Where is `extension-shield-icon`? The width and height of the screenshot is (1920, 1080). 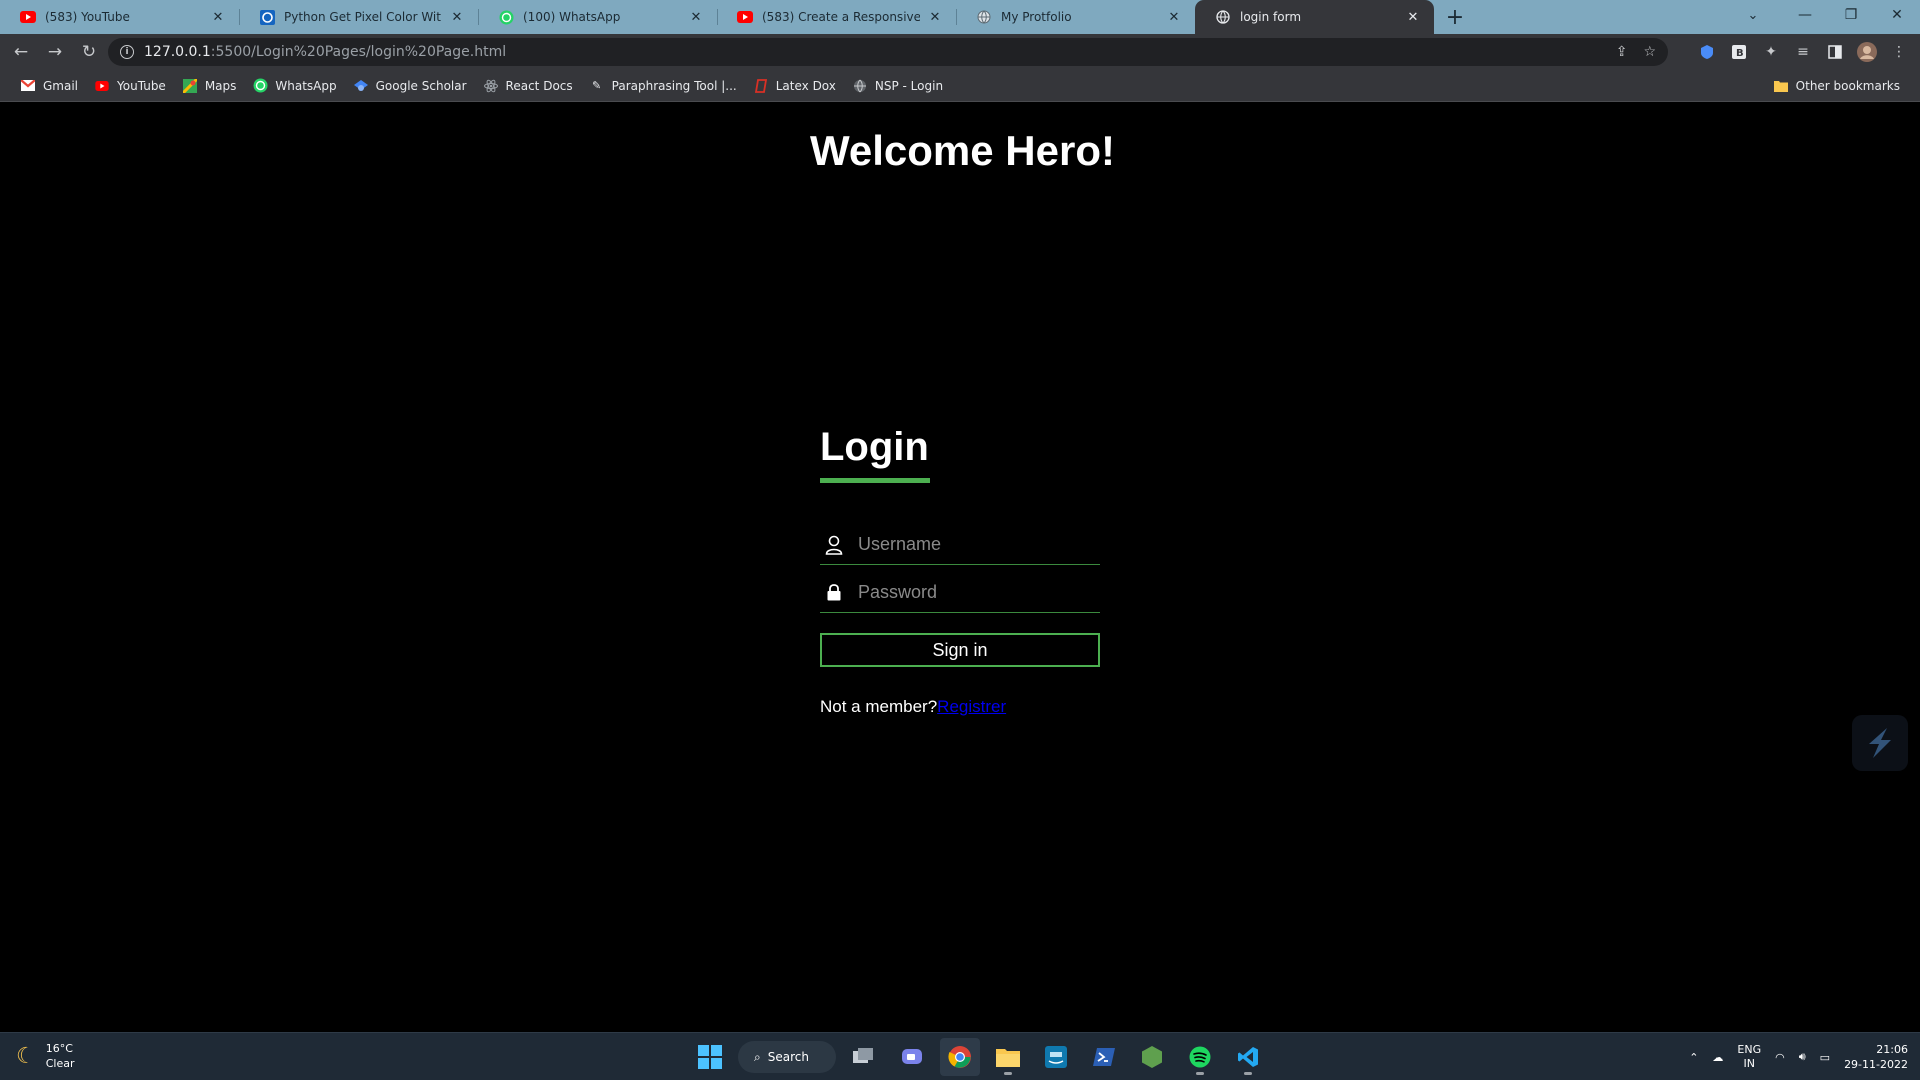
extension-shield-icon is located at coordinates (1707, 52).